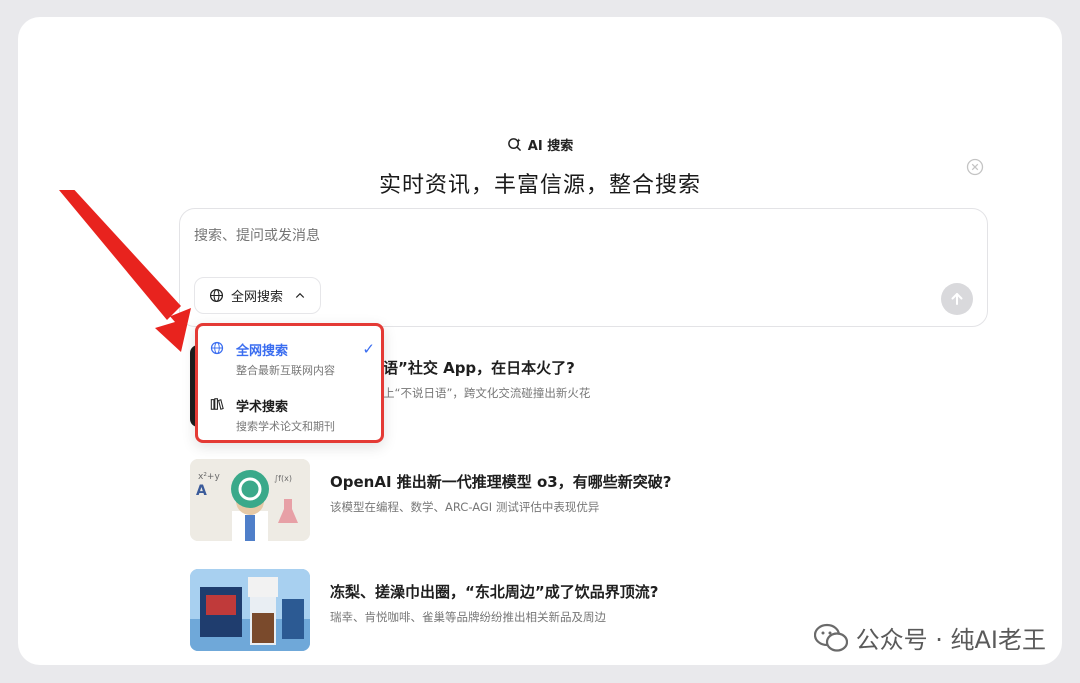  I want to click on option-label: 学术搜索, so click(262, 407).